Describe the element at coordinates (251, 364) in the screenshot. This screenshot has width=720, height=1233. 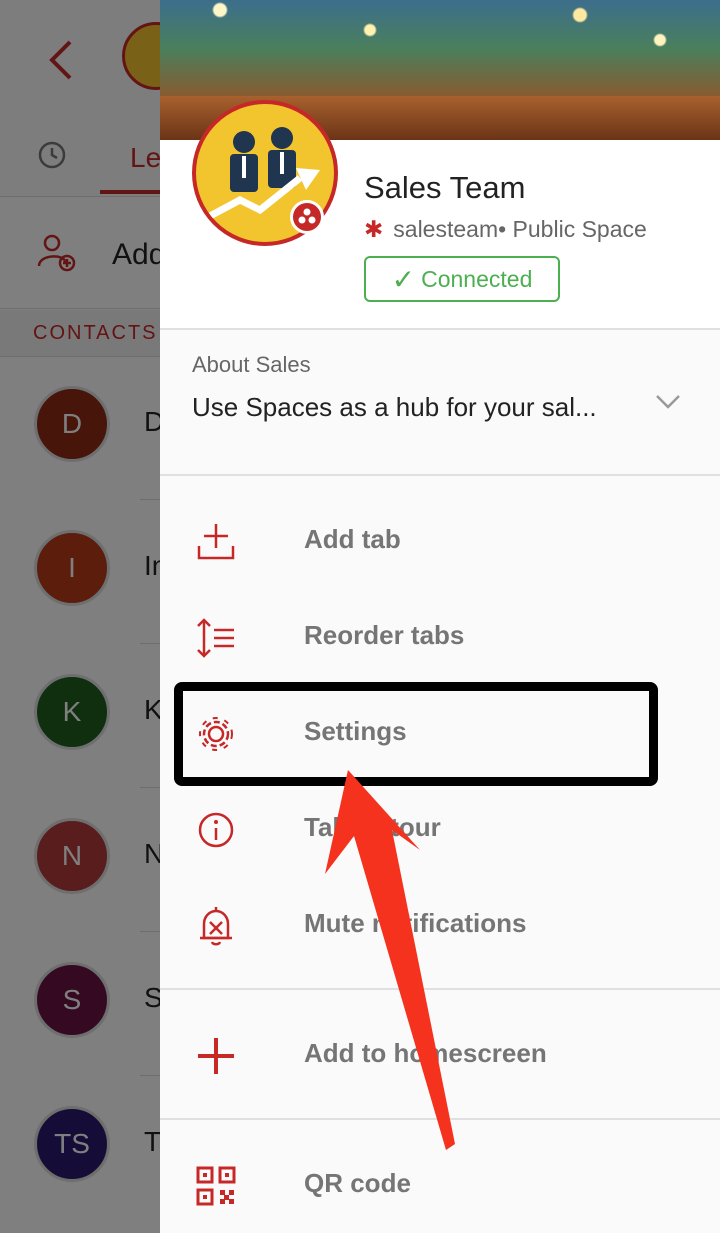
I see `about-label: About Sales` at that location.